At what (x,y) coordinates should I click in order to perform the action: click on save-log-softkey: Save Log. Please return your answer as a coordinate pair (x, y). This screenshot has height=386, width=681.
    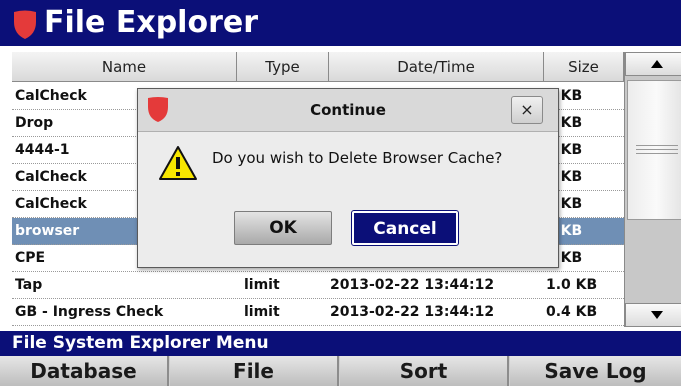
    Looking at the image, I should click on (595, 371).